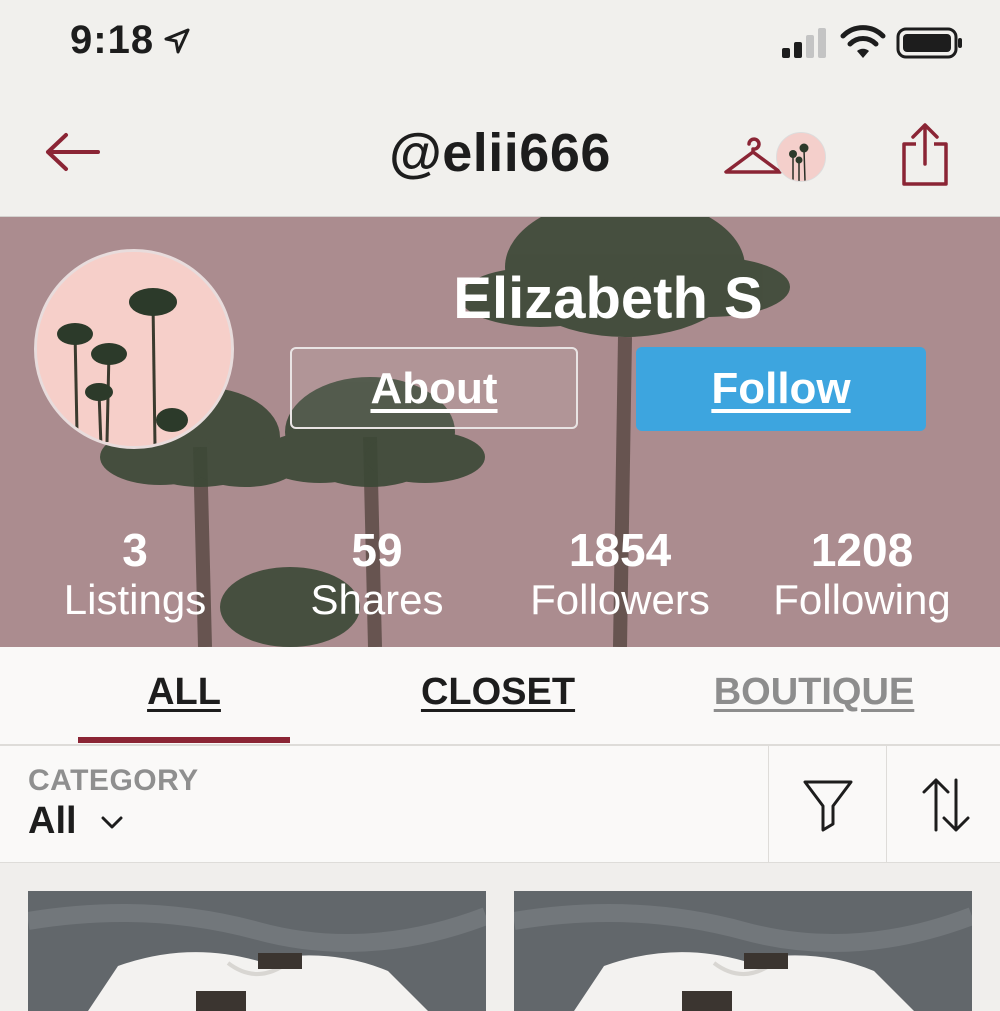 The image size is (1000, 1011). I want to click on stat-followers: 1854 Followers, so click(620, 575).